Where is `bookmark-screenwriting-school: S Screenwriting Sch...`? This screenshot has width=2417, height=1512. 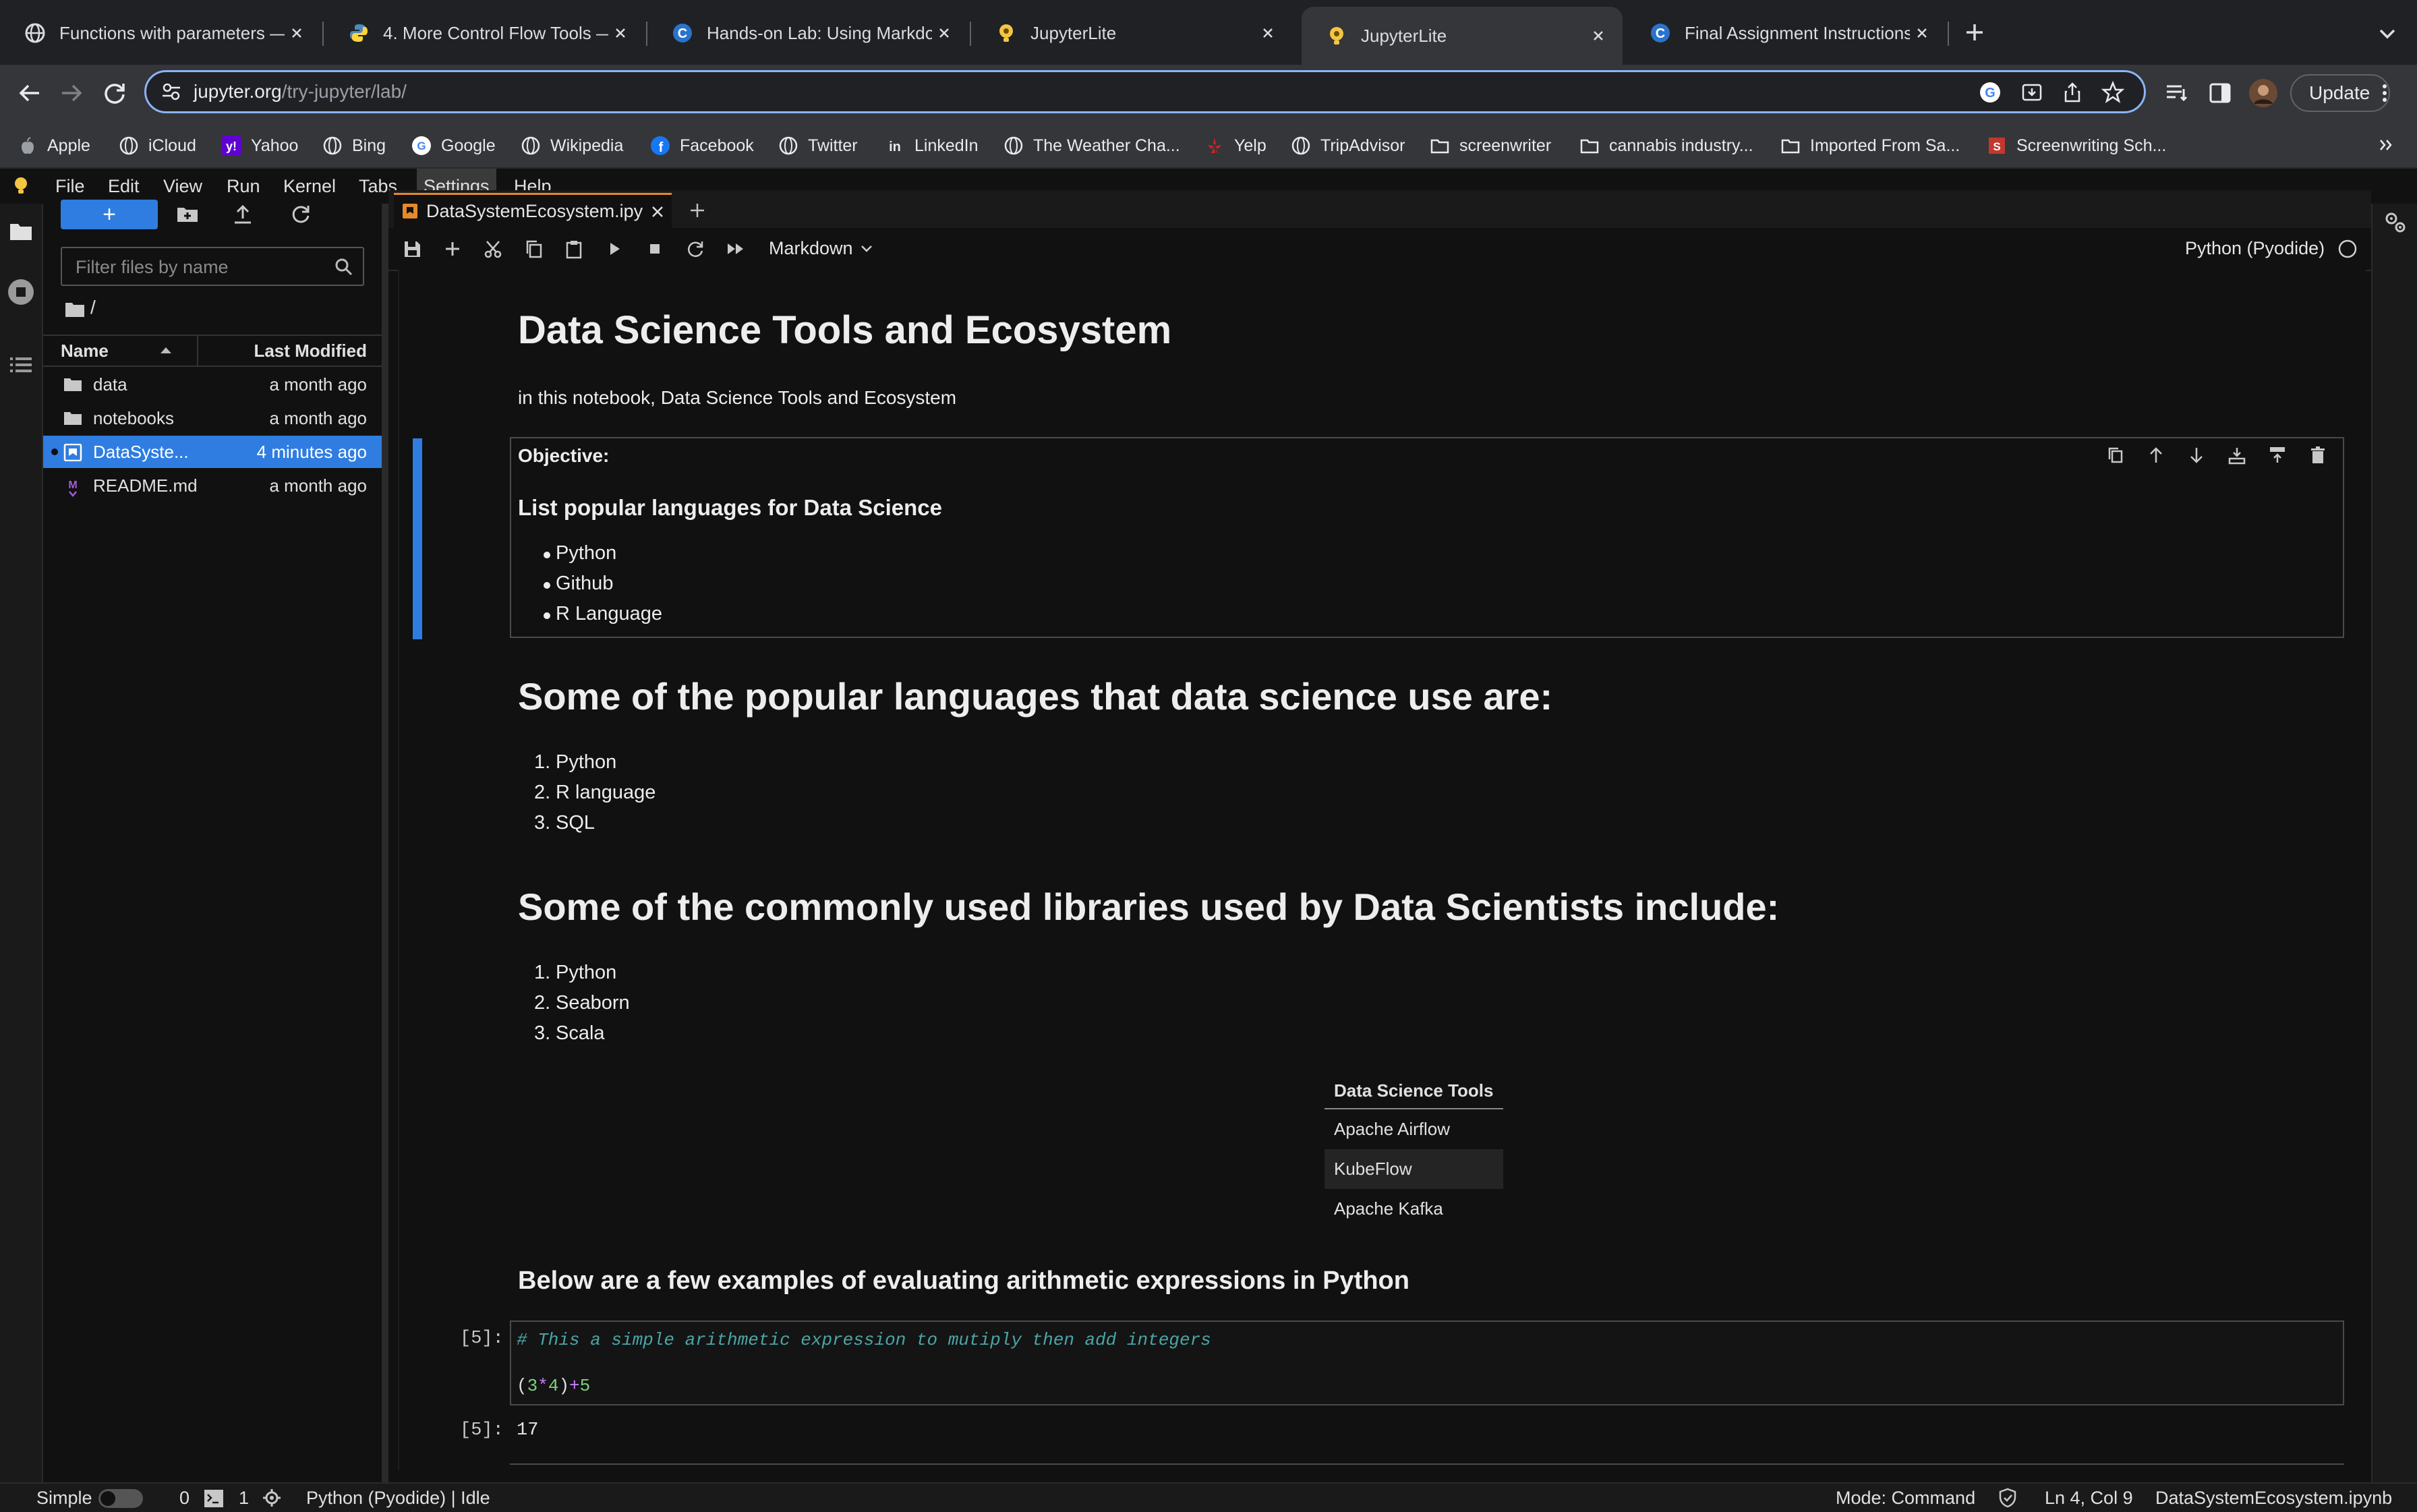 bookmark-screenwriting-school: S Screenwriting Sch... is located at coordinates (2076, 145).